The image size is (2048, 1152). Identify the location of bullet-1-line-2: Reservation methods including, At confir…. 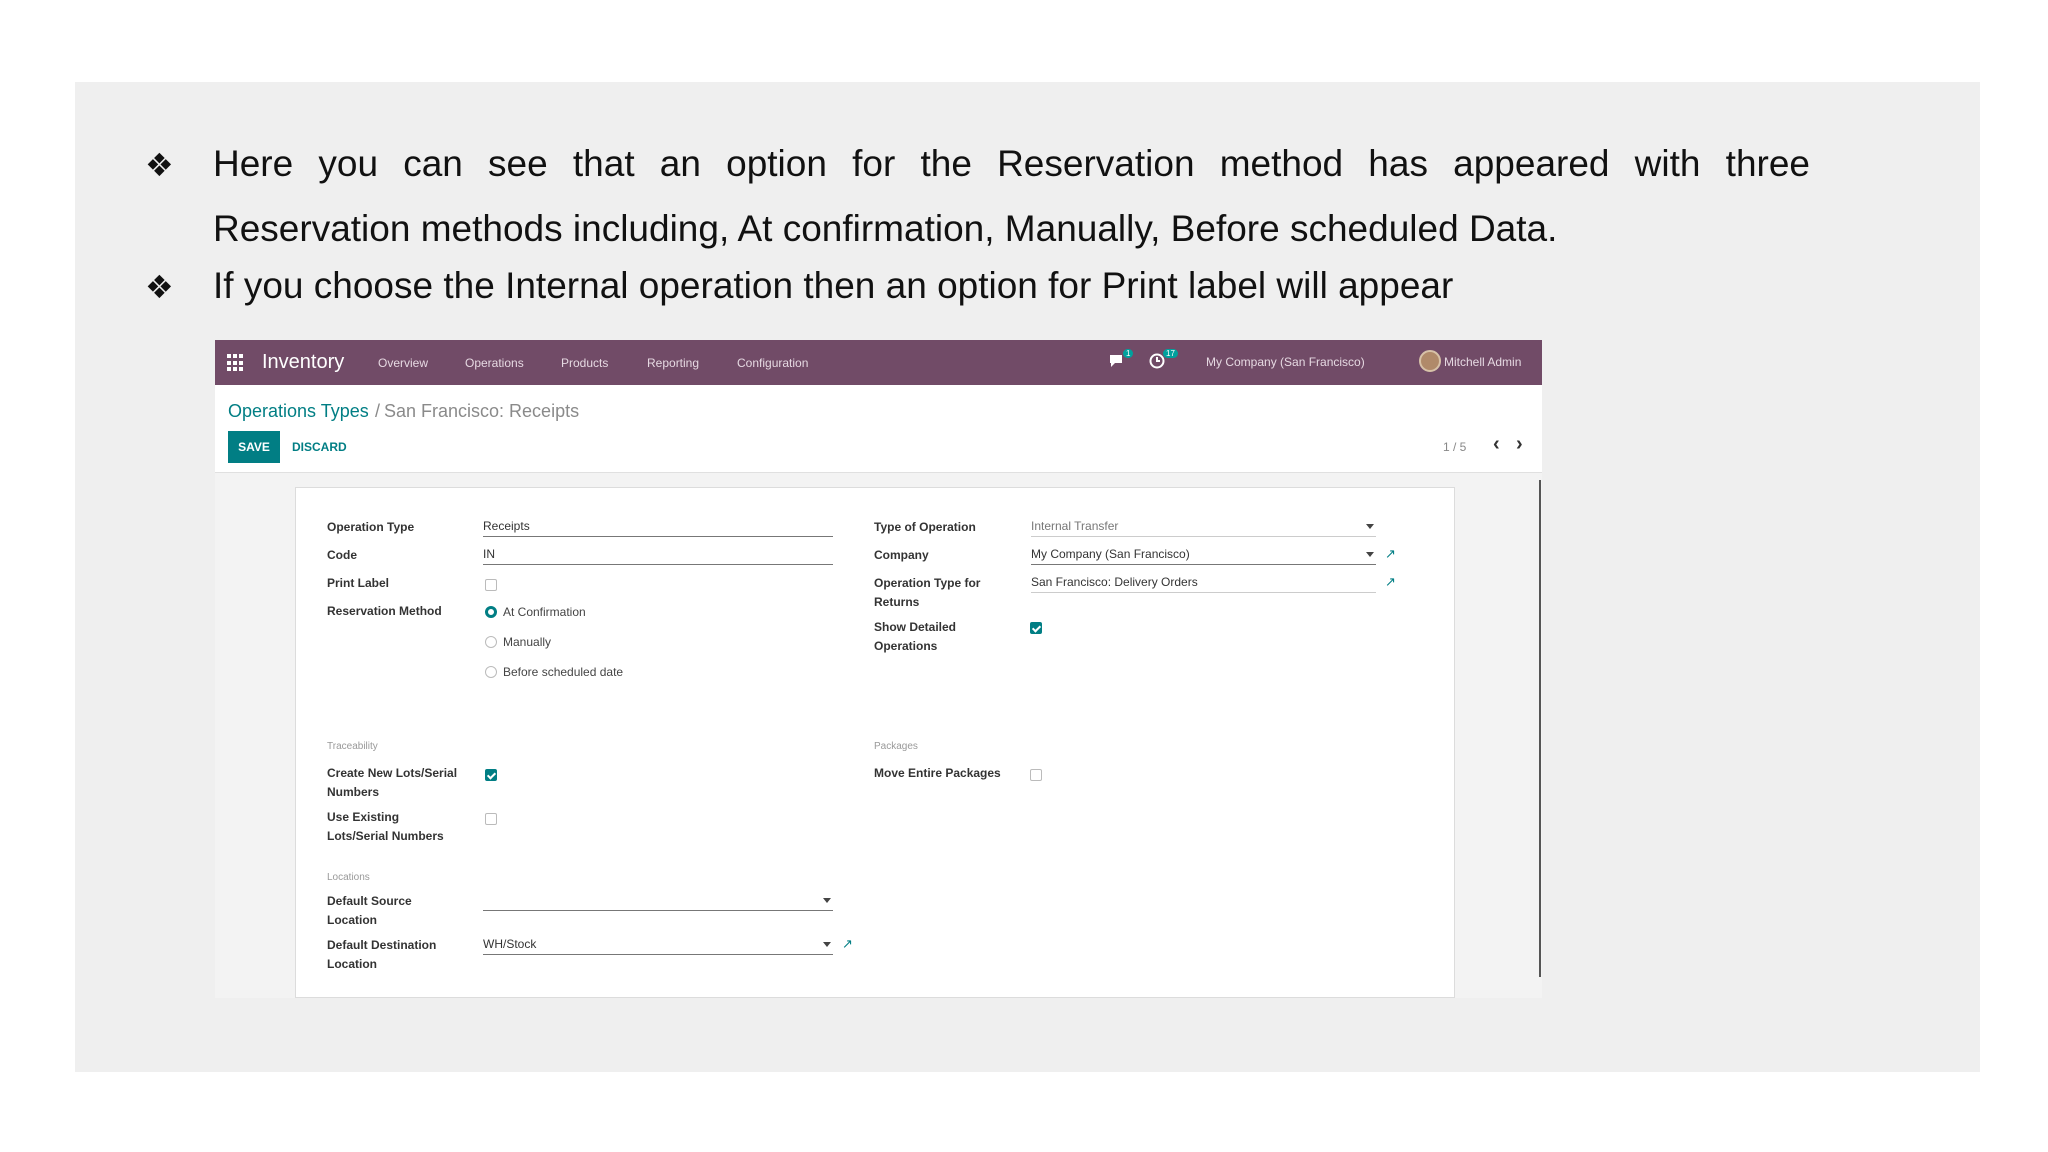
(885, 228).